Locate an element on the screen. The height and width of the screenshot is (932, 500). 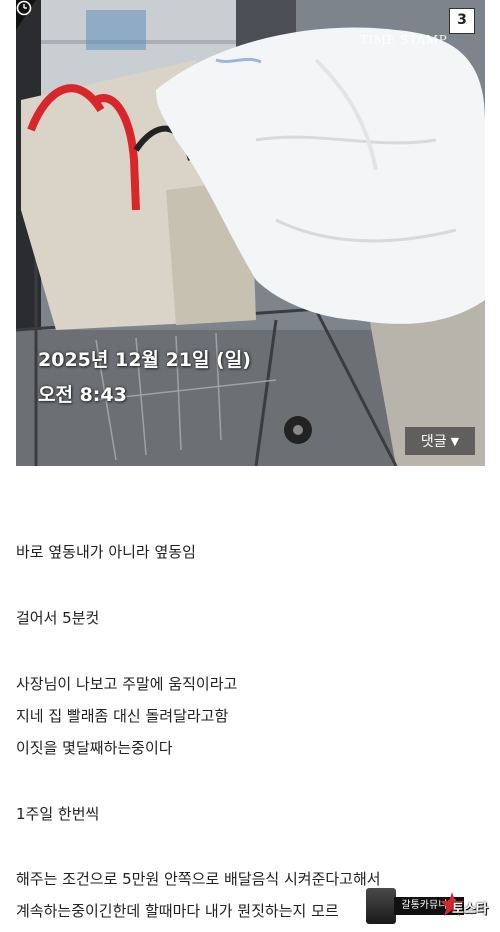
post-line: 걸어서 5분컷 is located at coordinates (58, 618).